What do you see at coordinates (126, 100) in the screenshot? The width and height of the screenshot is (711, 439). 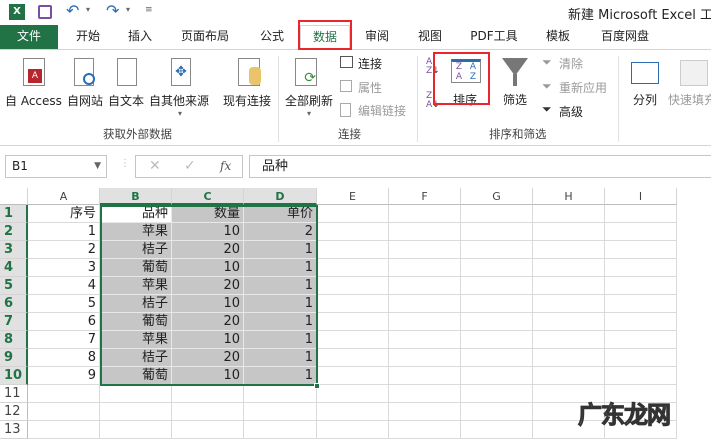 I see `from-text-button: 自文本` at bounding box center [126, 100].